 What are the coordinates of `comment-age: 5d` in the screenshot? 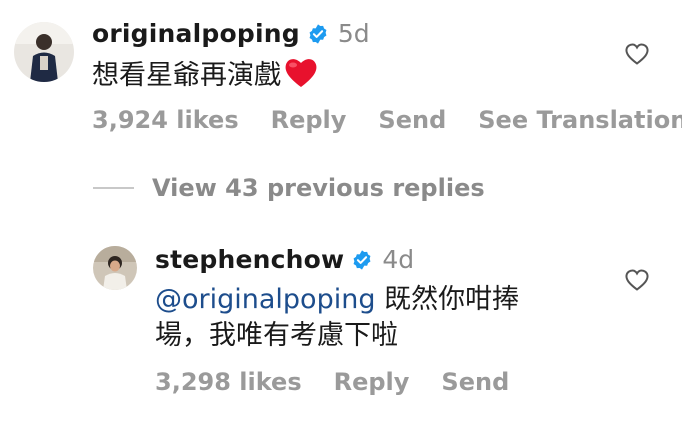 It's located at (353, 33).